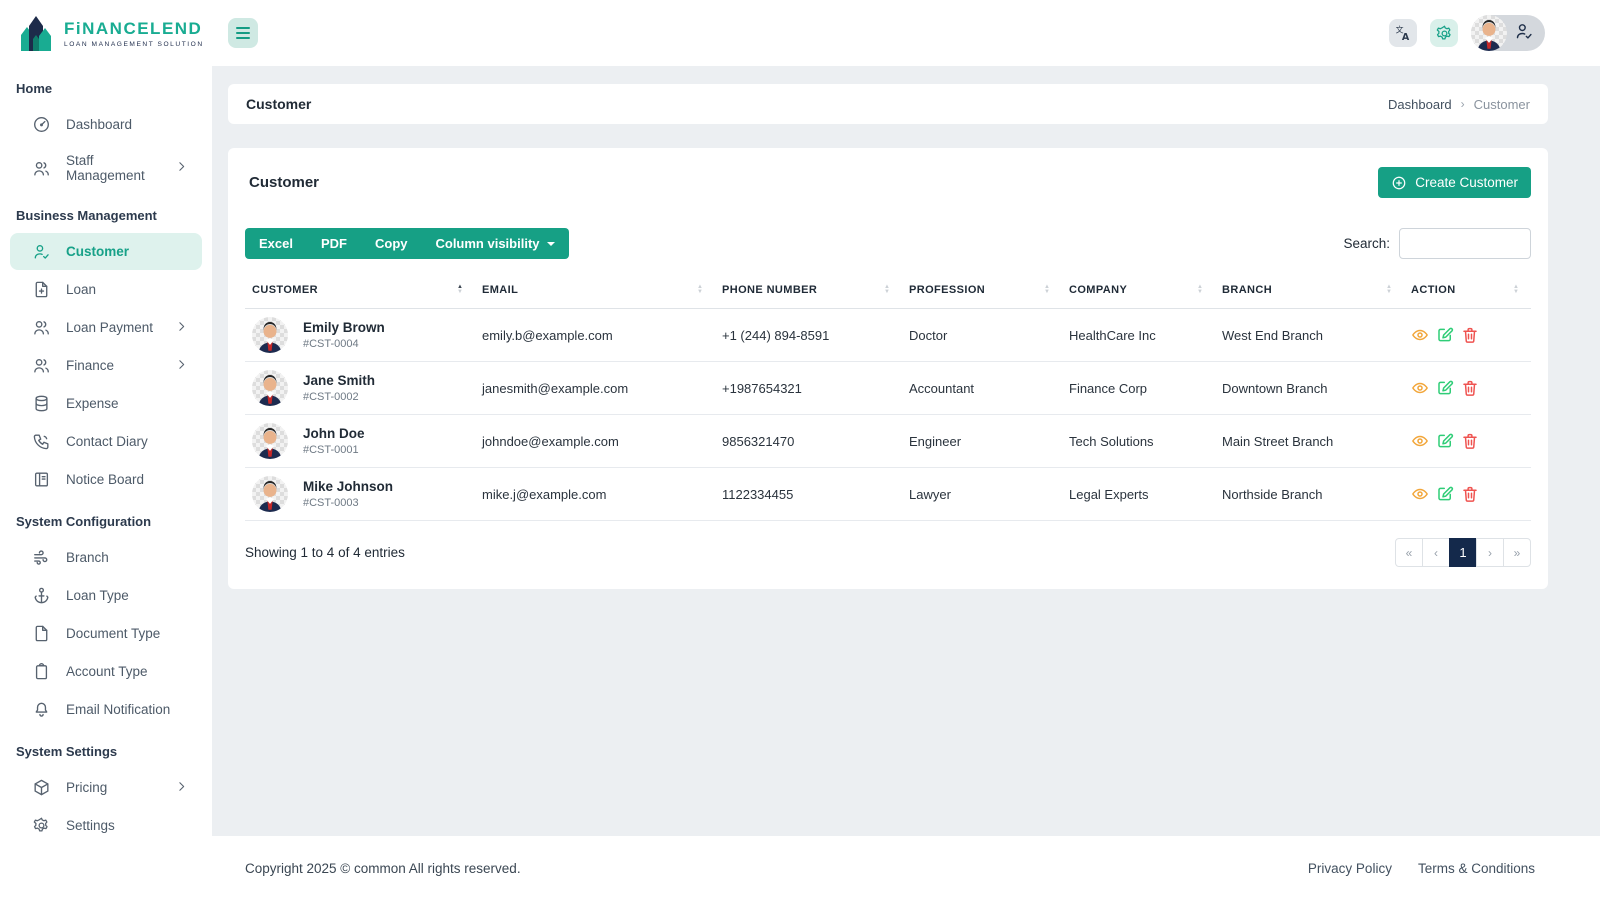 The image size is (1600, 900). What do you see at coordinates (41, 633) in the screenshot?
I see `file-icon` at bounding box center [41, 633].